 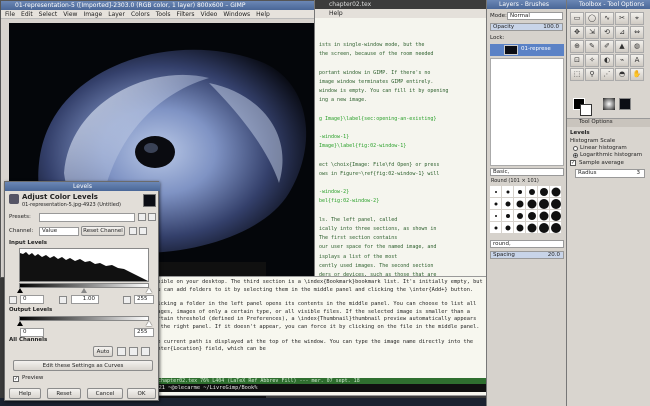 What do you see at coordinates (318, 388) in the screenshot?
I see `terminal-prompt: 11:21 ~@olecarme ~/LivreGimp/Book%` at bounding box center [318, 388].